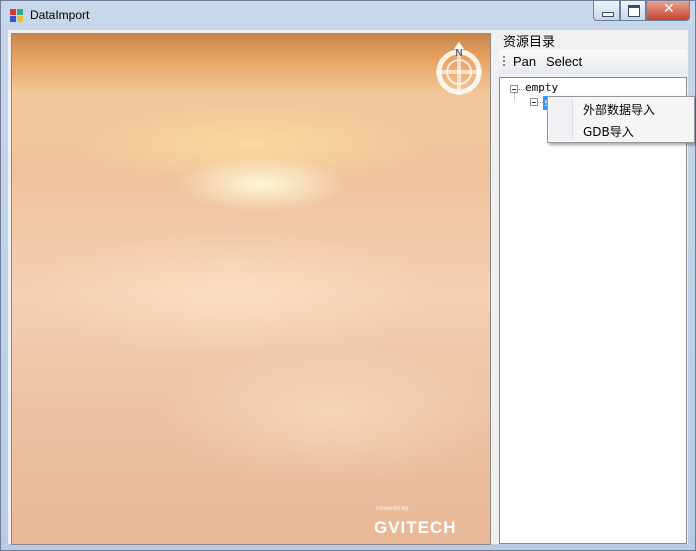 The height and width of the screenshot is (551, 696). Describe the element at coordinates (459, 68) in the screenshot. I see `compass-icon: N` at that location.